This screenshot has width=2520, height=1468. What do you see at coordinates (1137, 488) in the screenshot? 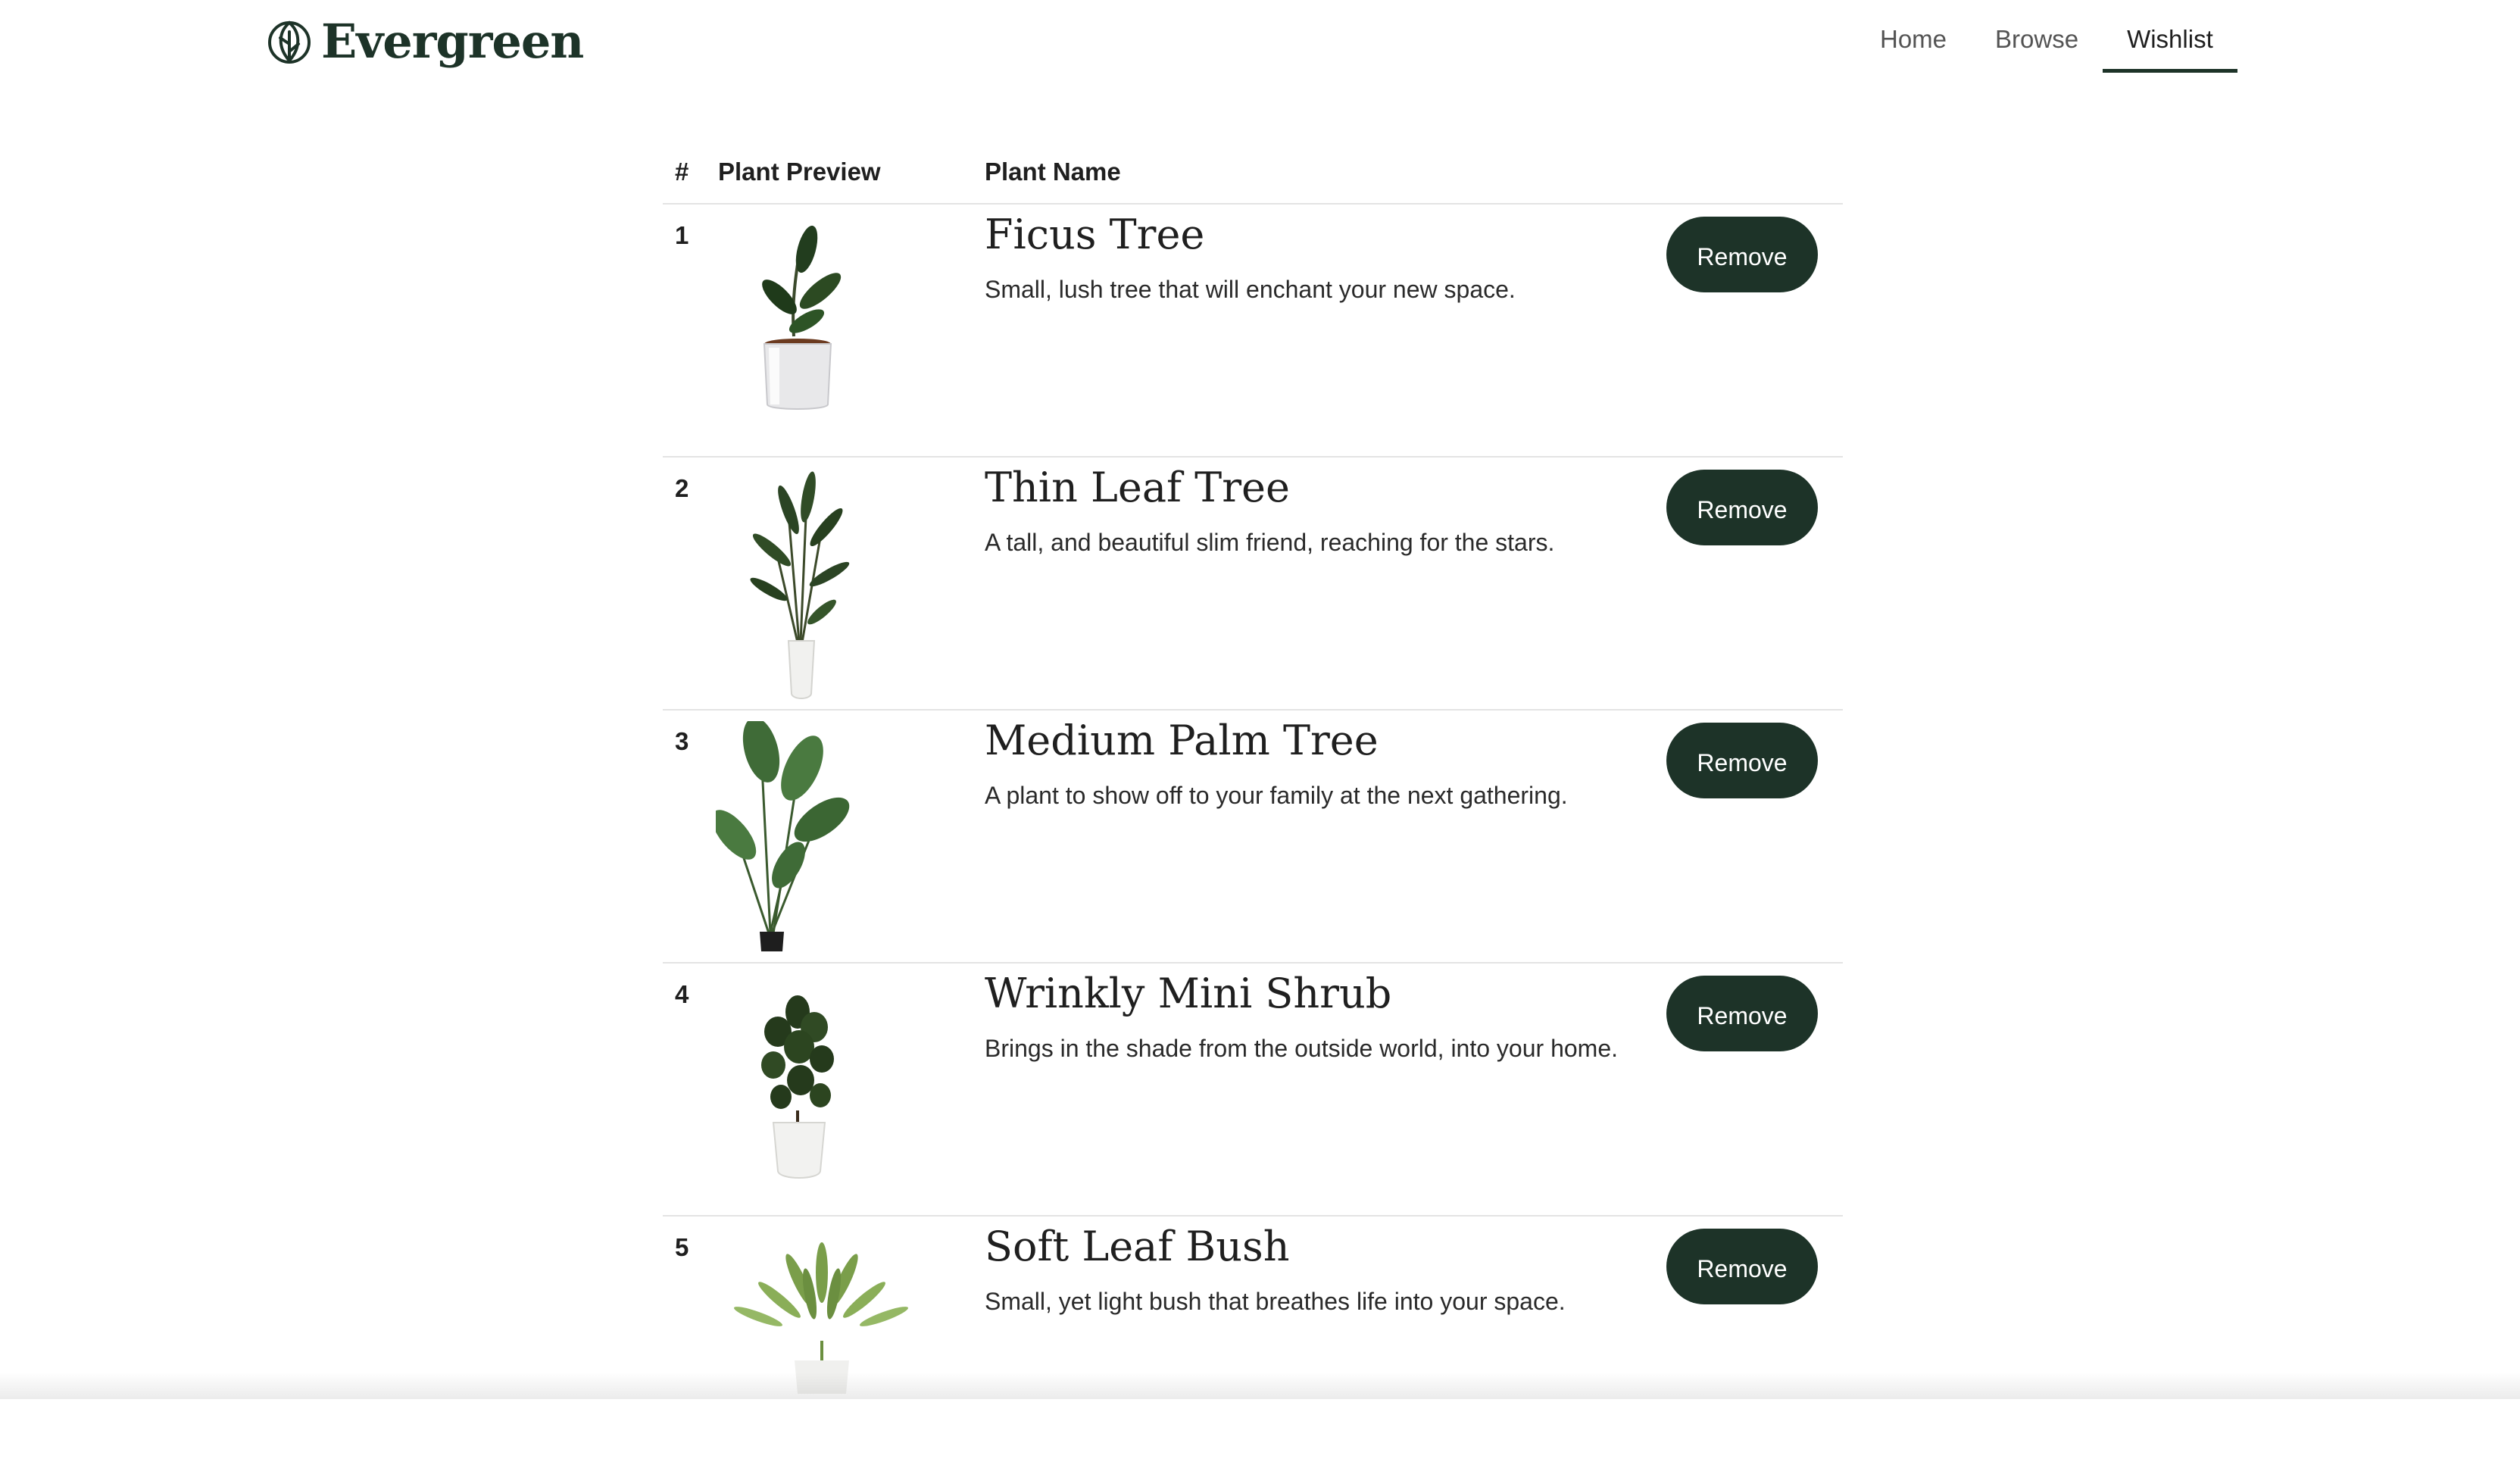
I see `plant-name: Thin Leaf Tree` at bounding box center [1137, 488].